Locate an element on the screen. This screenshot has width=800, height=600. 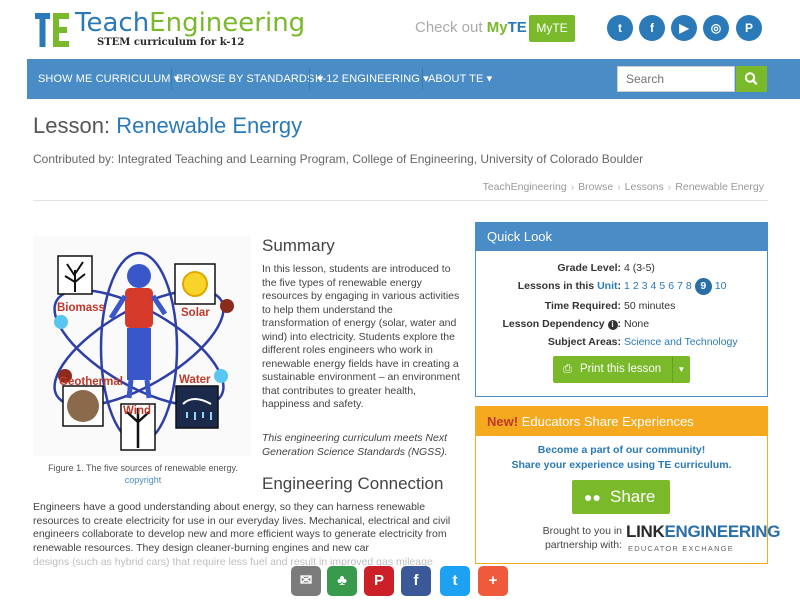
users-icon: ●● is located at coordinates (592, 497).